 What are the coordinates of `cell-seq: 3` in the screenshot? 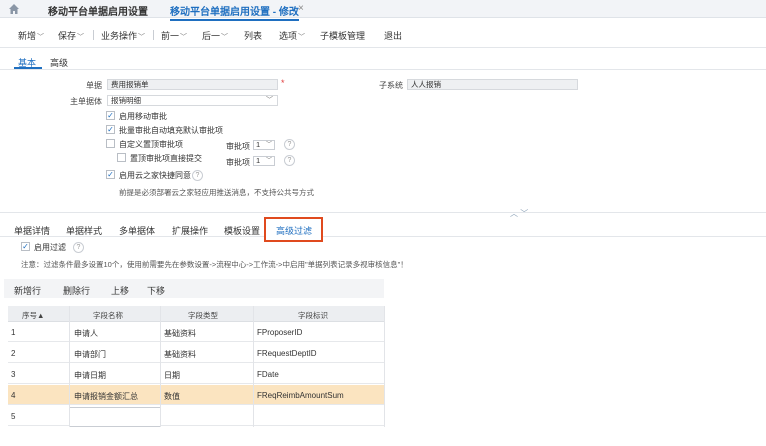 It's located at (13, 374).